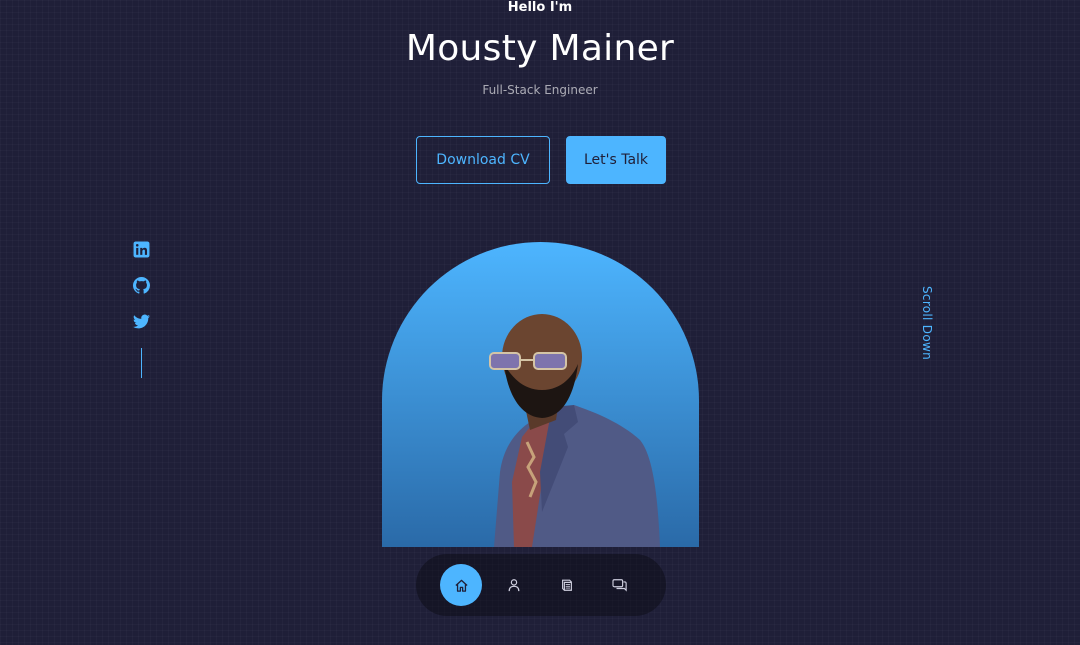  I want to click on linkedin-link, so click(142, 250).